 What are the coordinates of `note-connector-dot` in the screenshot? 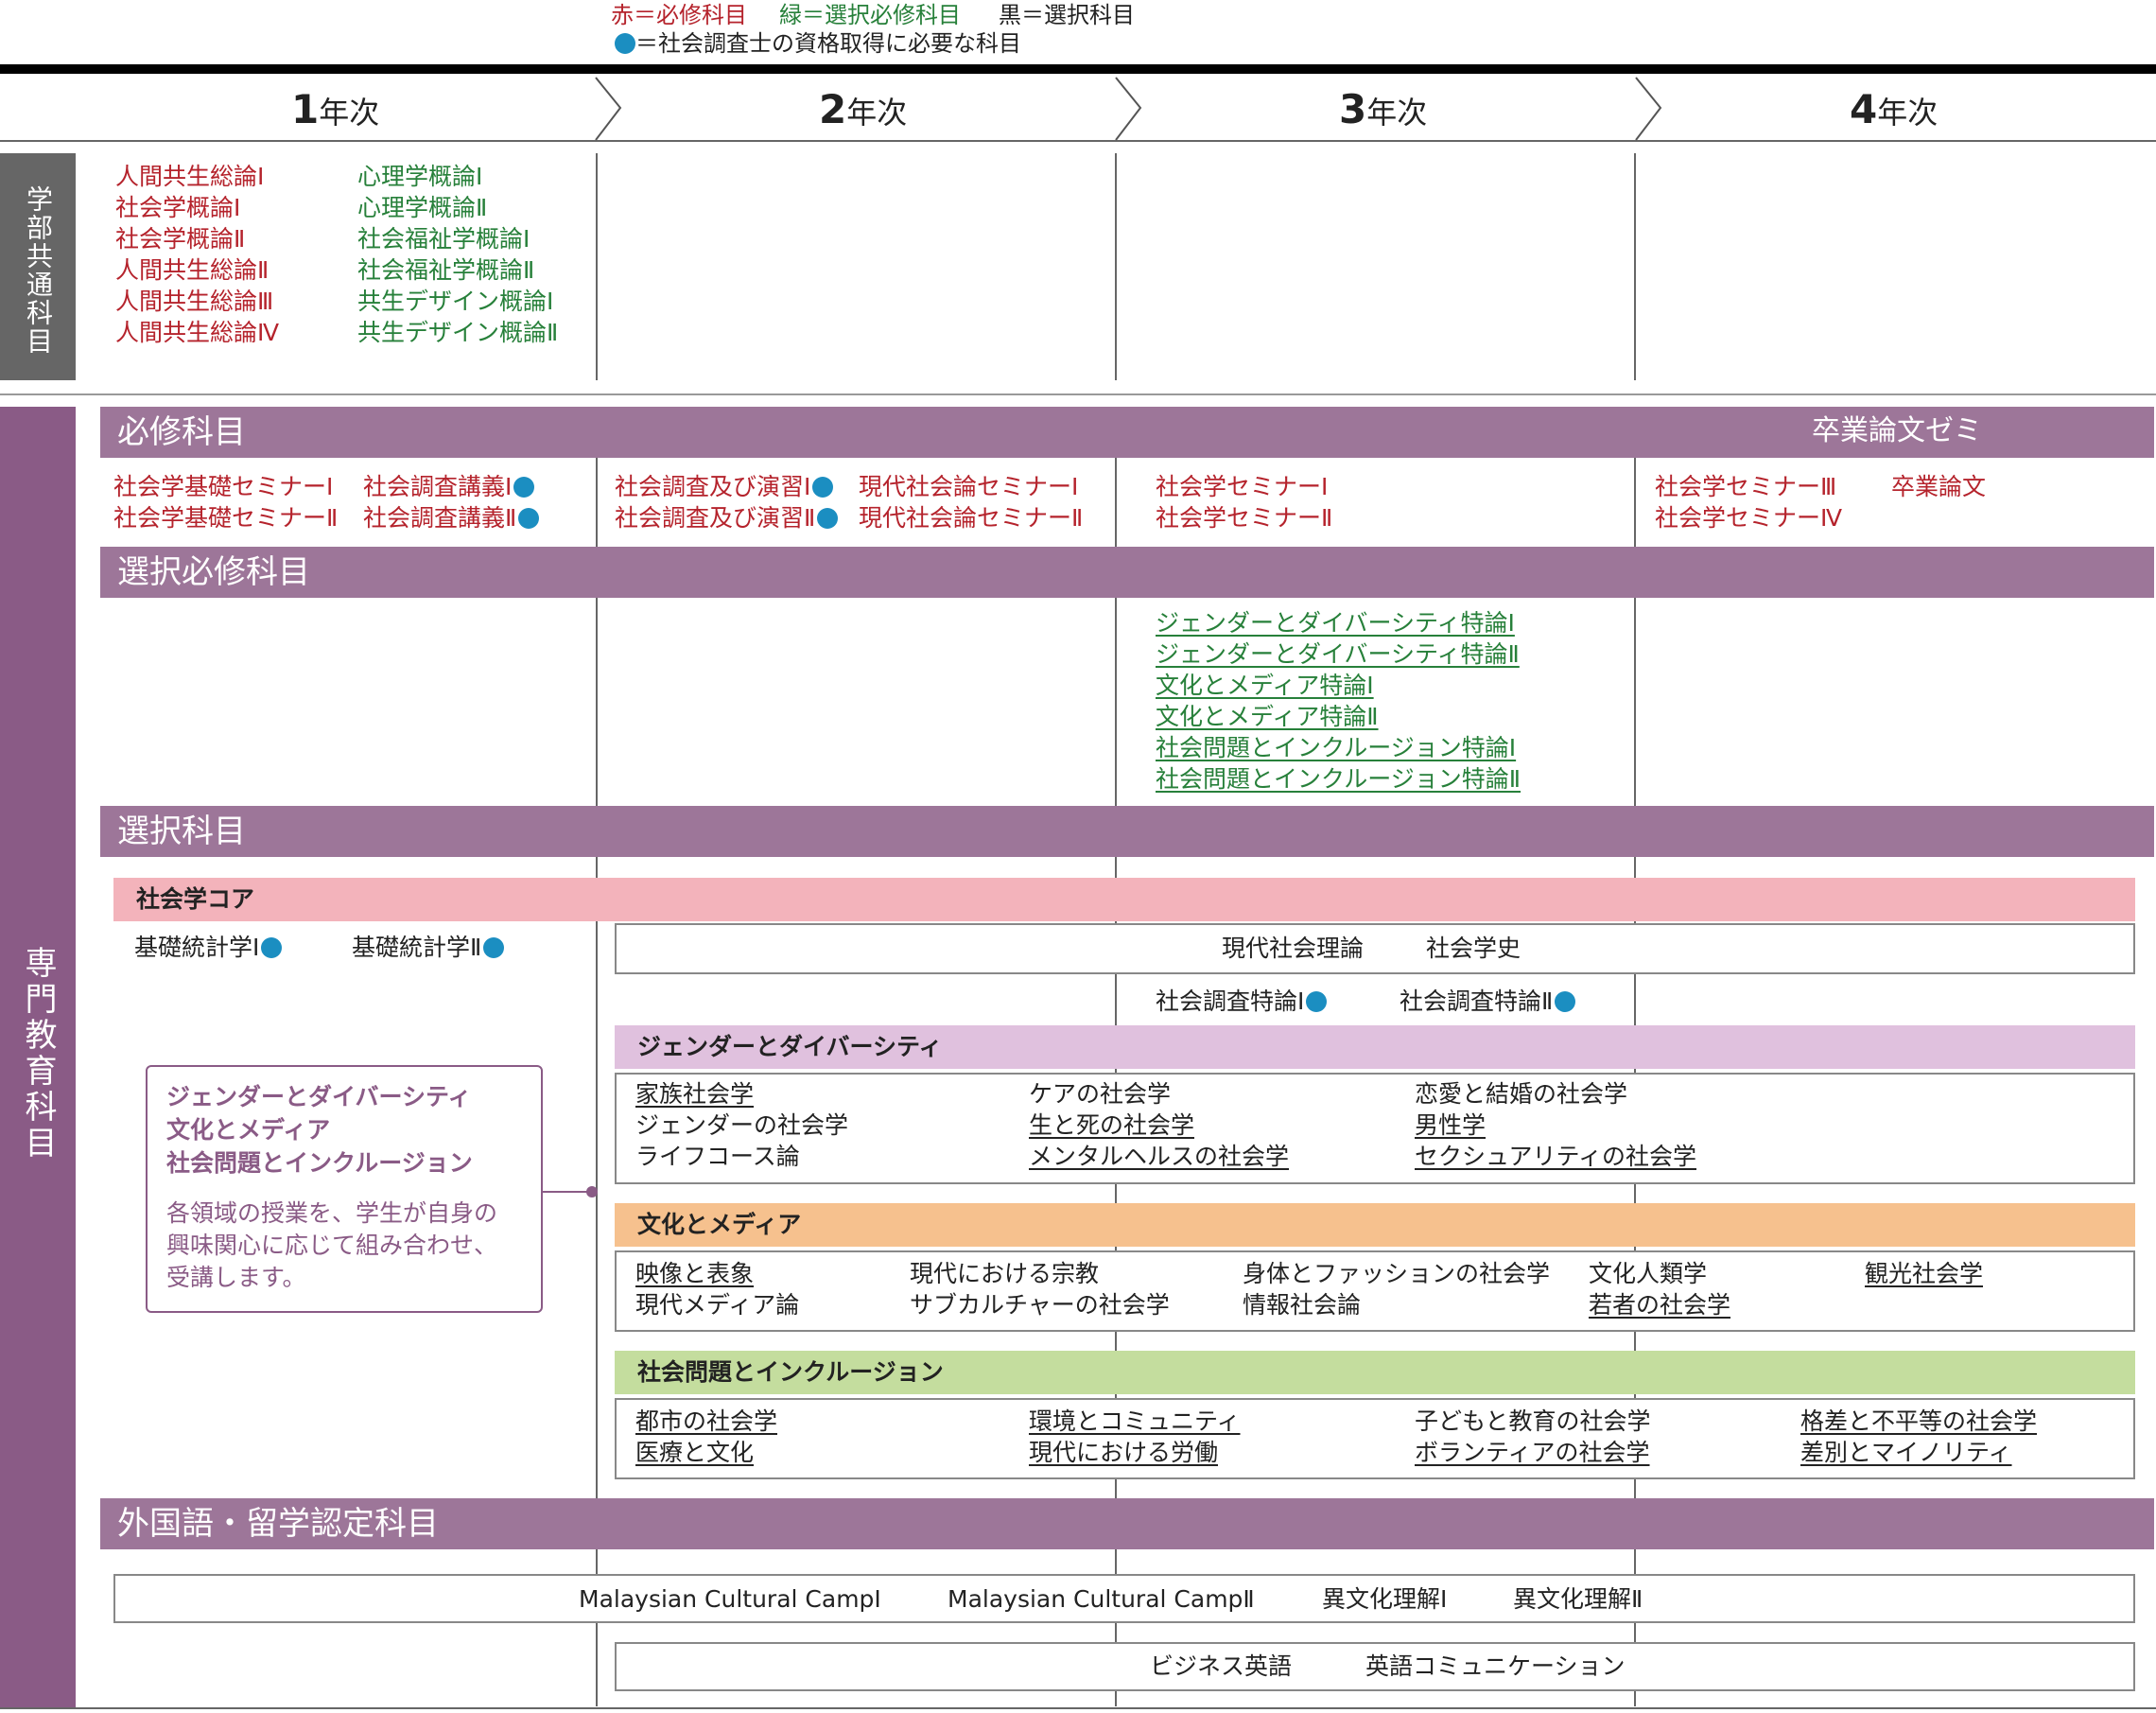 It's located at (592, 1191).